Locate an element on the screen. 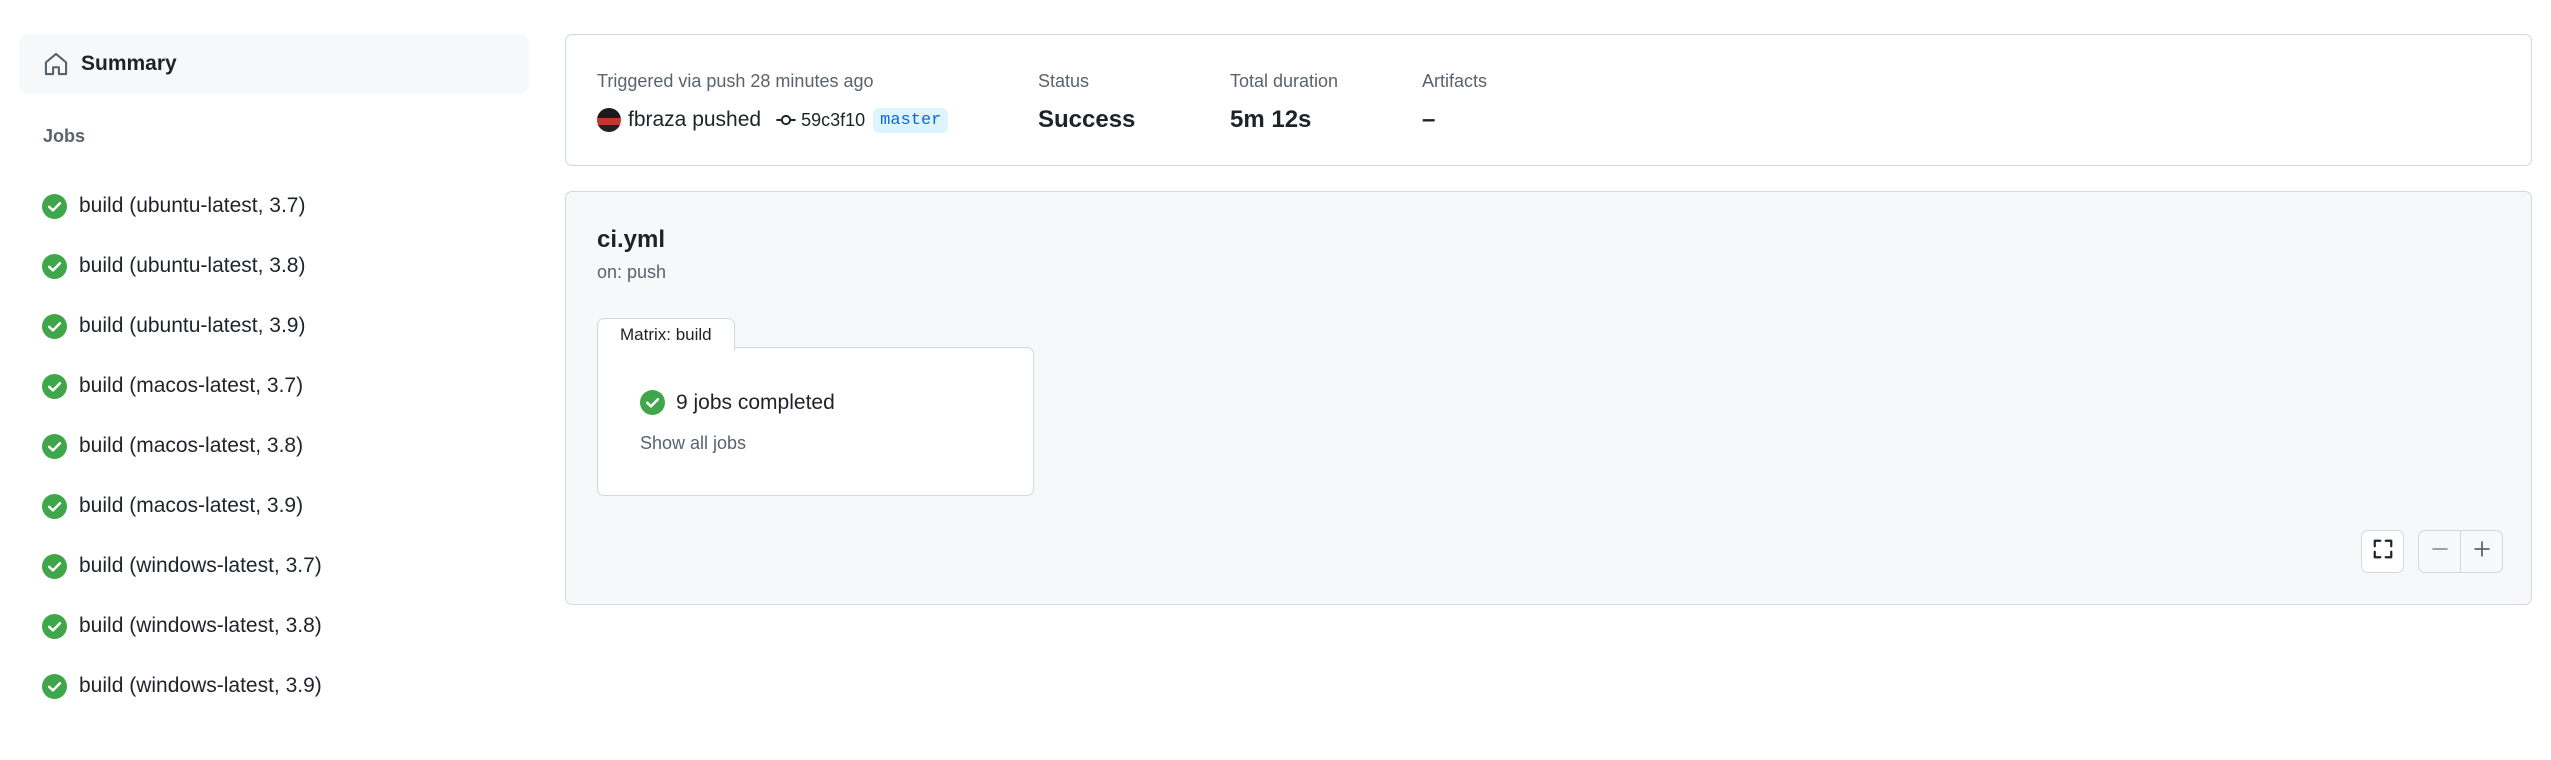  trigger-row: fbraza pushed 59c3f10 master is located at coordinates (773, 120).